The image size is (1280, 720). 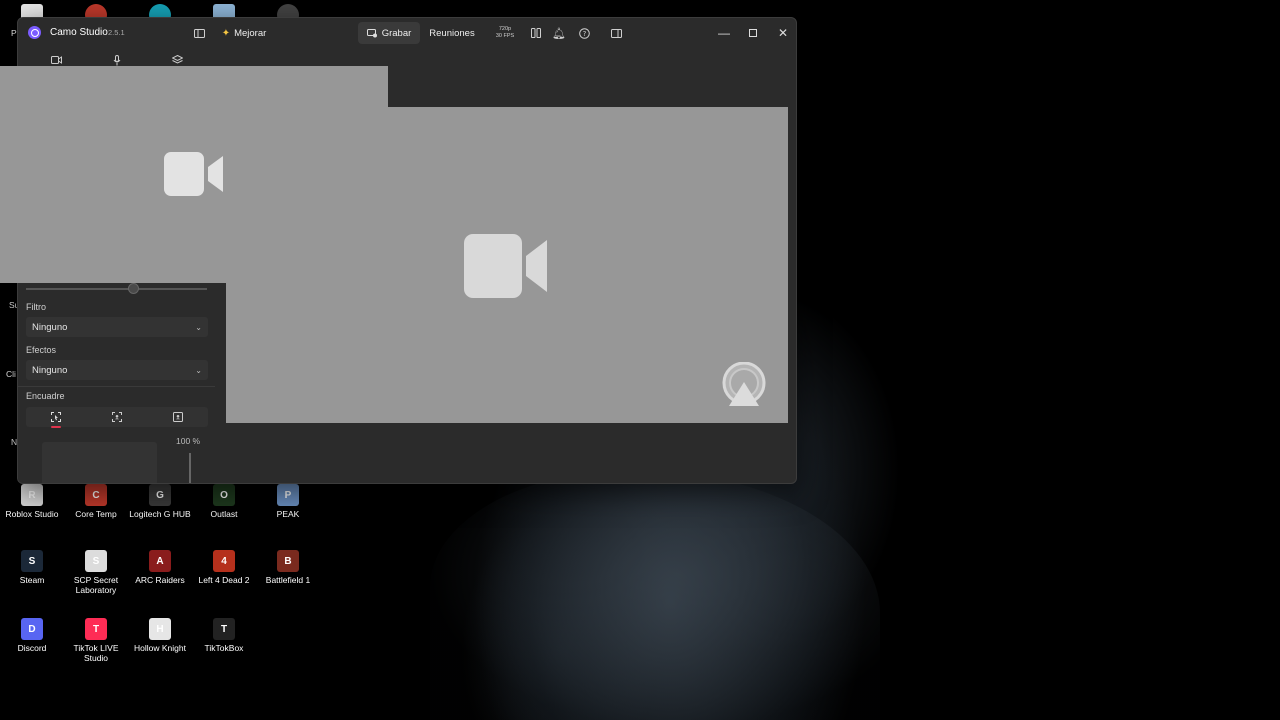 I want to click on layers-icon, so click(x=178, y=59).